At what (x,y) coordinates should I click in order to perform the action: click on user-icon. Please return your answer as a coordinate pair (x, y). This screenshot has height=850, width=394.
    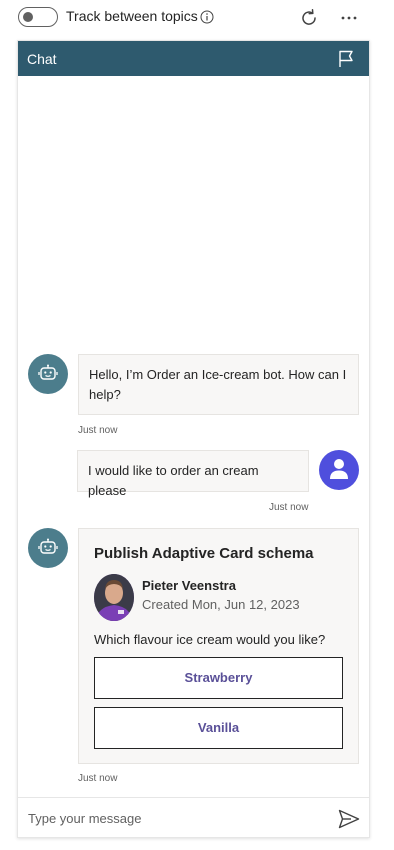
    Looking at the image, I should click on (339, 469).